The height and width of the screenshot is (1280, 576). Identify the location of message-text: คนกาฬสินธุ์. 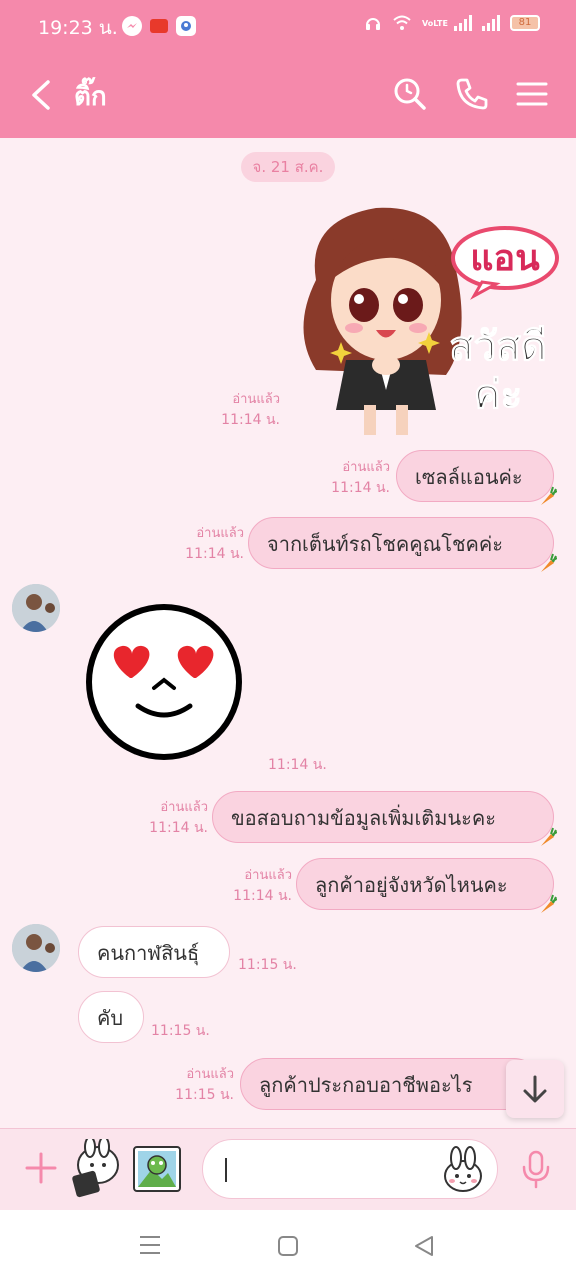
(148, 953).